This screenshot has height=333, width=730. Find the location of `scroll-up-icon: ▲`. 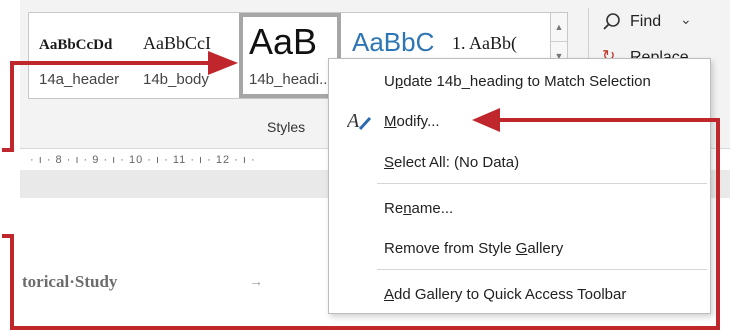

scroll-up-icon: ▲ is located at coordinates (559, 27).